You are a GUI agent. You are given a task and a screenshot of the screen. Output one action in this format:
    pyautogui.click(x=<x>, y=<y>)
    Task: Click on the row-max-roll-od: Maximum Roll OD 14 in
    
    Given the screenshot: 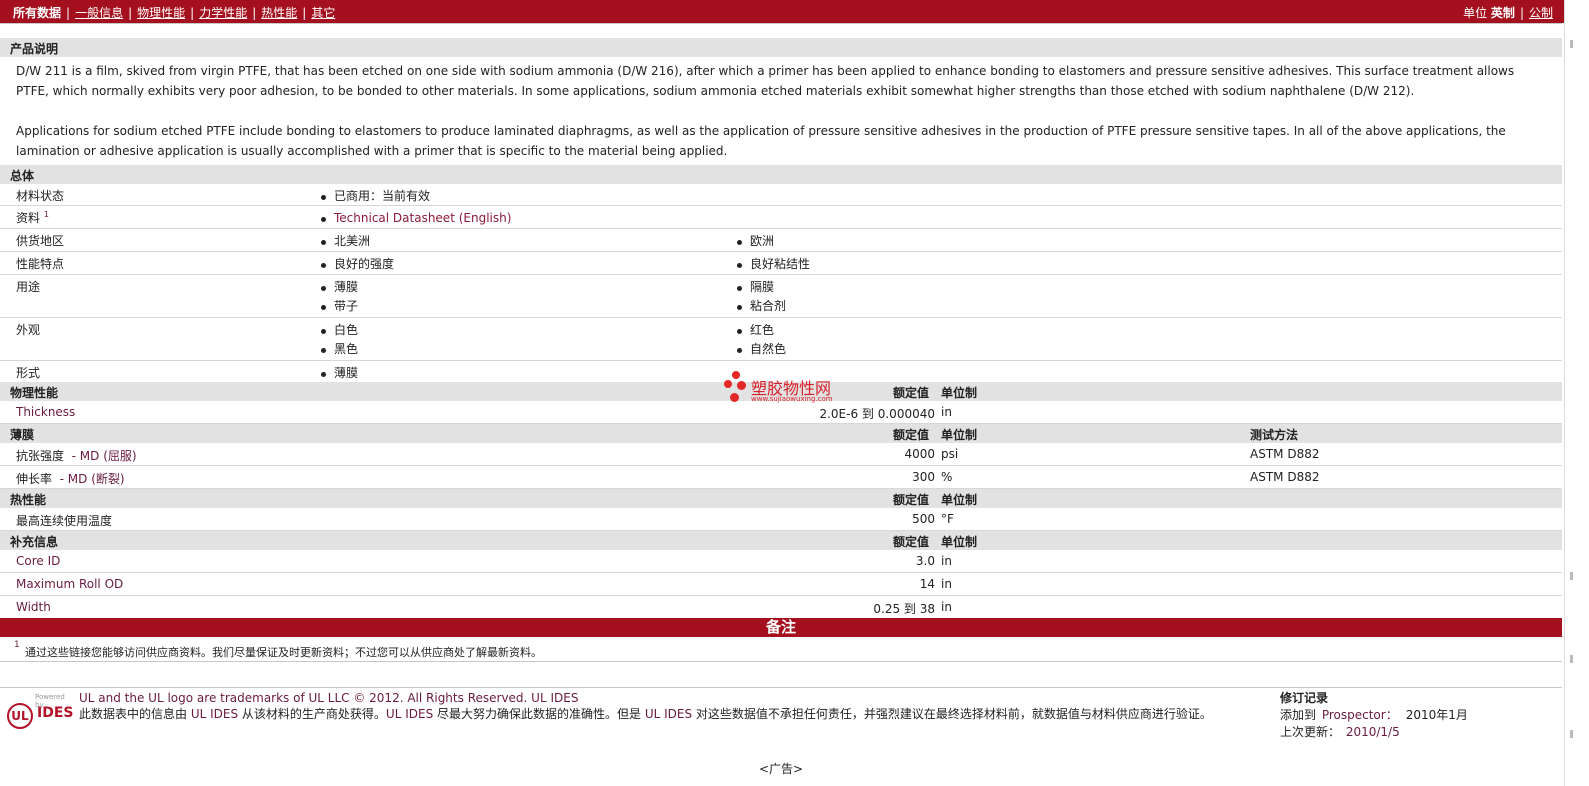 What is the action you would take?
    pyautogui.click(x=781, y=584)
    